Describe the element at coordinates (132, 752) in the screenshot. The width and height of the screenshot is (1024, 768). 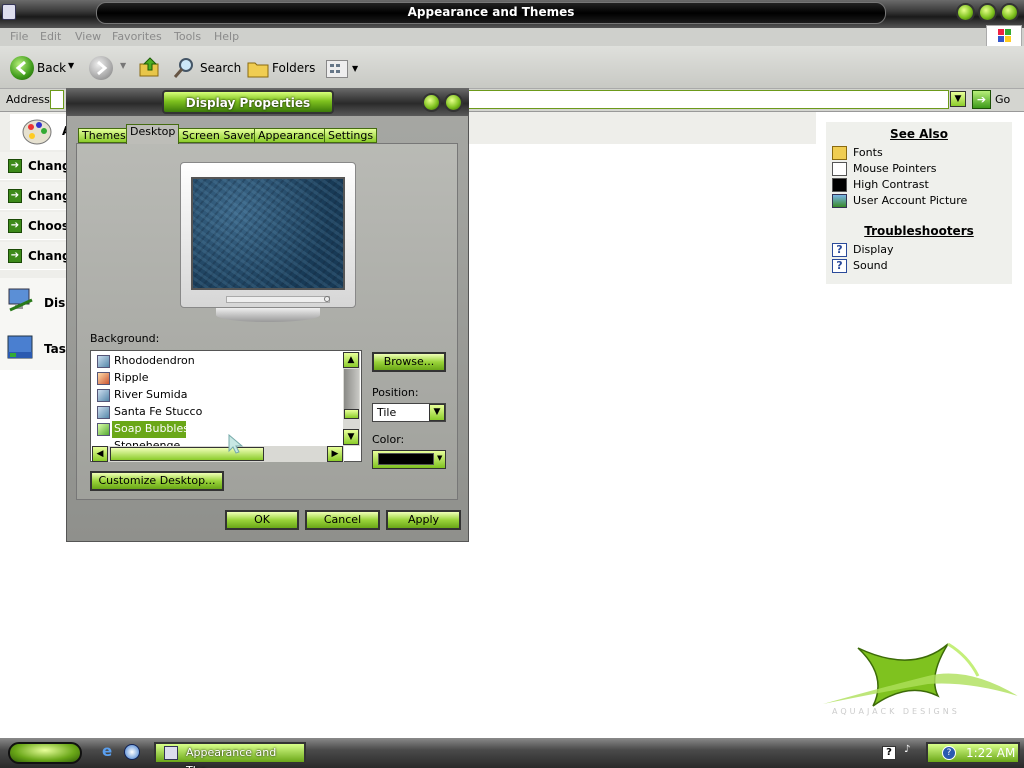
I see `media-icon` at that location.